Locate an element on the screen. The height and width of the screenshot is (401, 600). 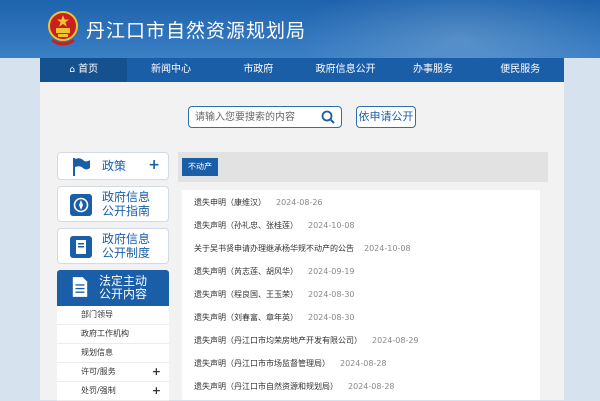
tab-real-estate: 不动产 is located at coordinates (200, 167).